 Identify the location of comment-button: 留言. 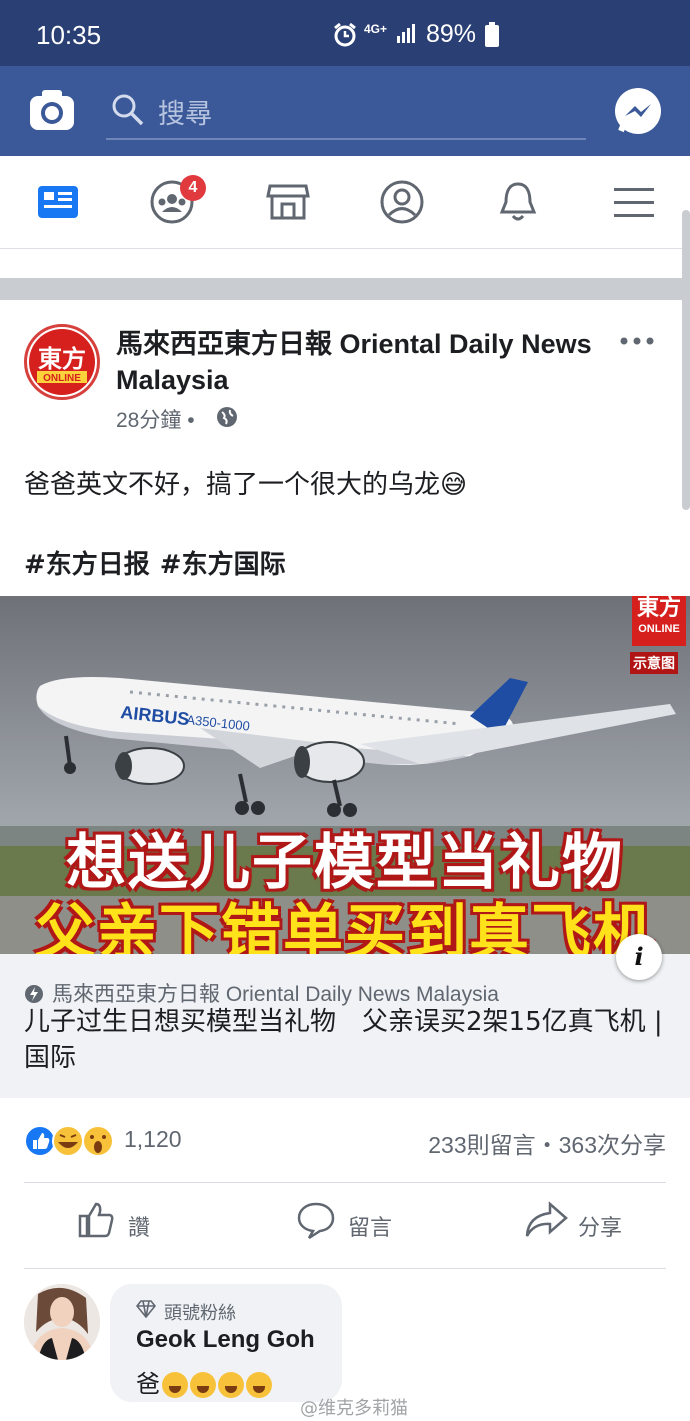
(366, 1225).